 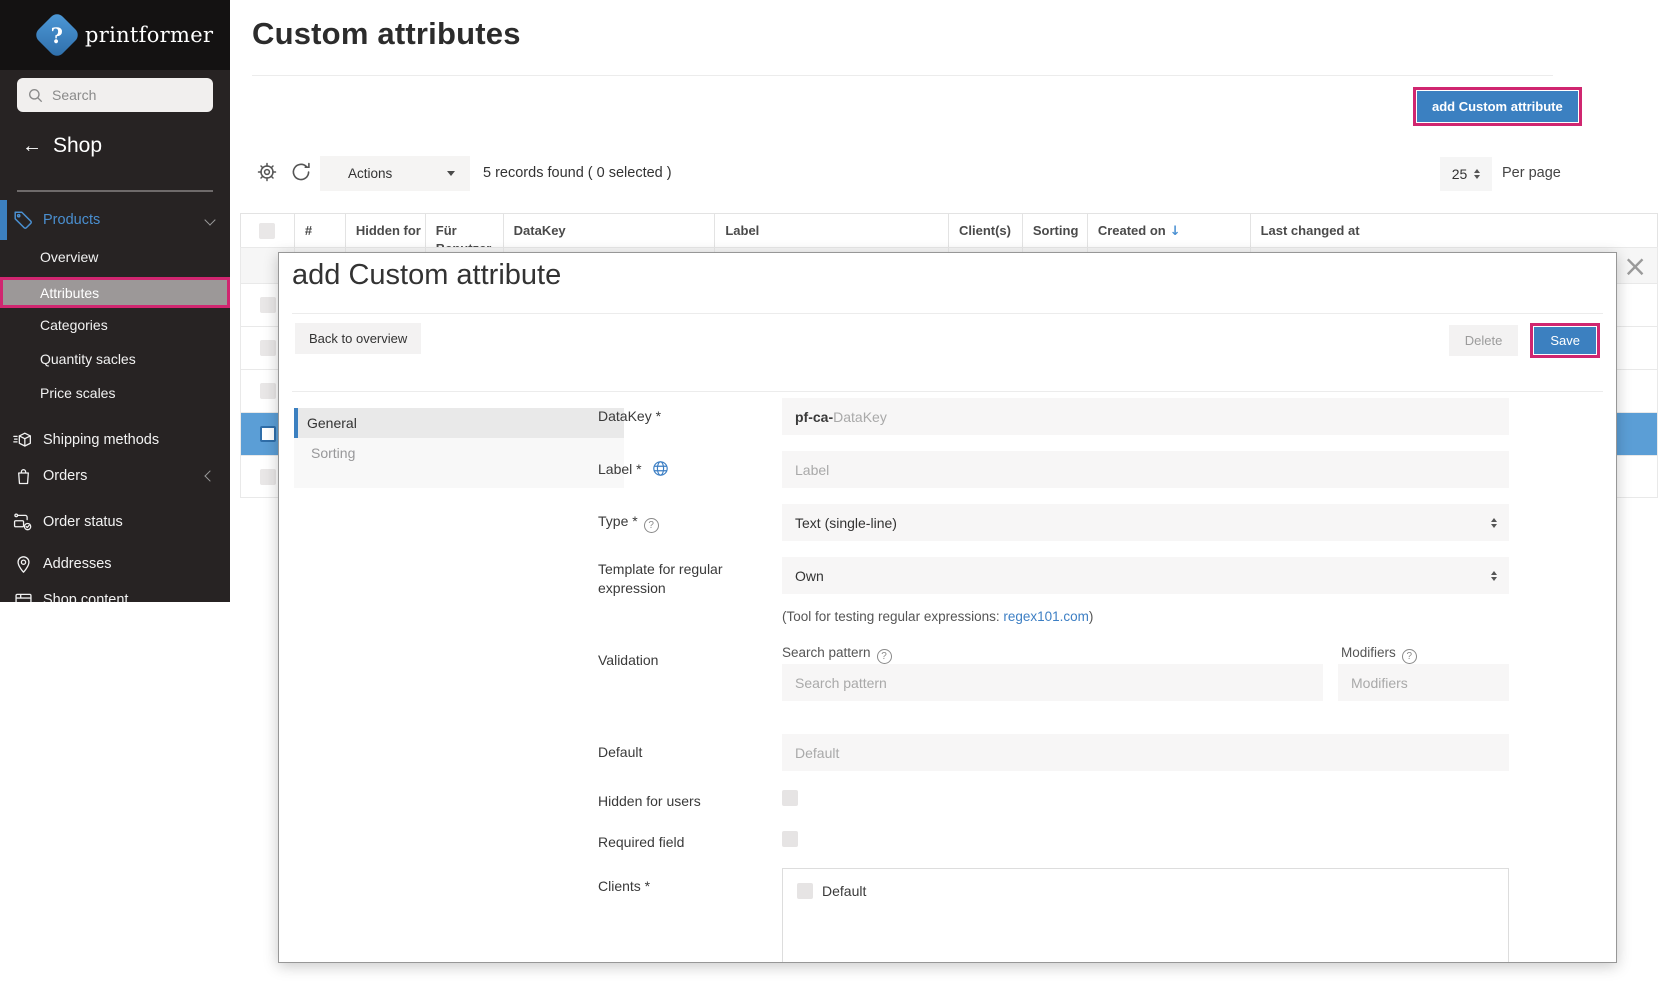 What do you see at coordinates (122, 95) in the screenshot?
I see `search-input` at bounding box center [122, 95].